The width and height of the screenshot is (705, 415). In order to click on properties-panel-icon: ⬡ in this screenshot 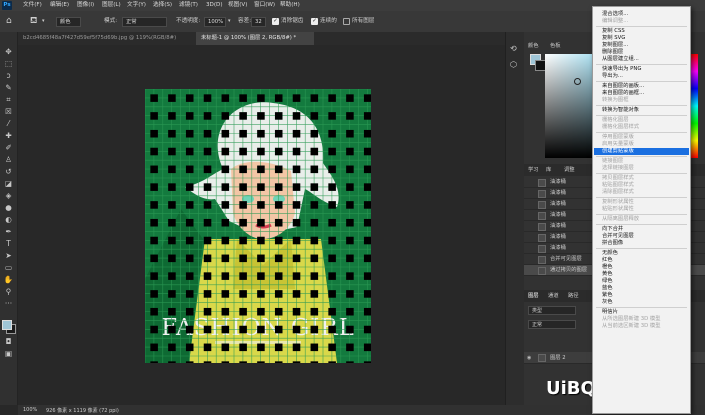, I will do `click(513, 64)`.